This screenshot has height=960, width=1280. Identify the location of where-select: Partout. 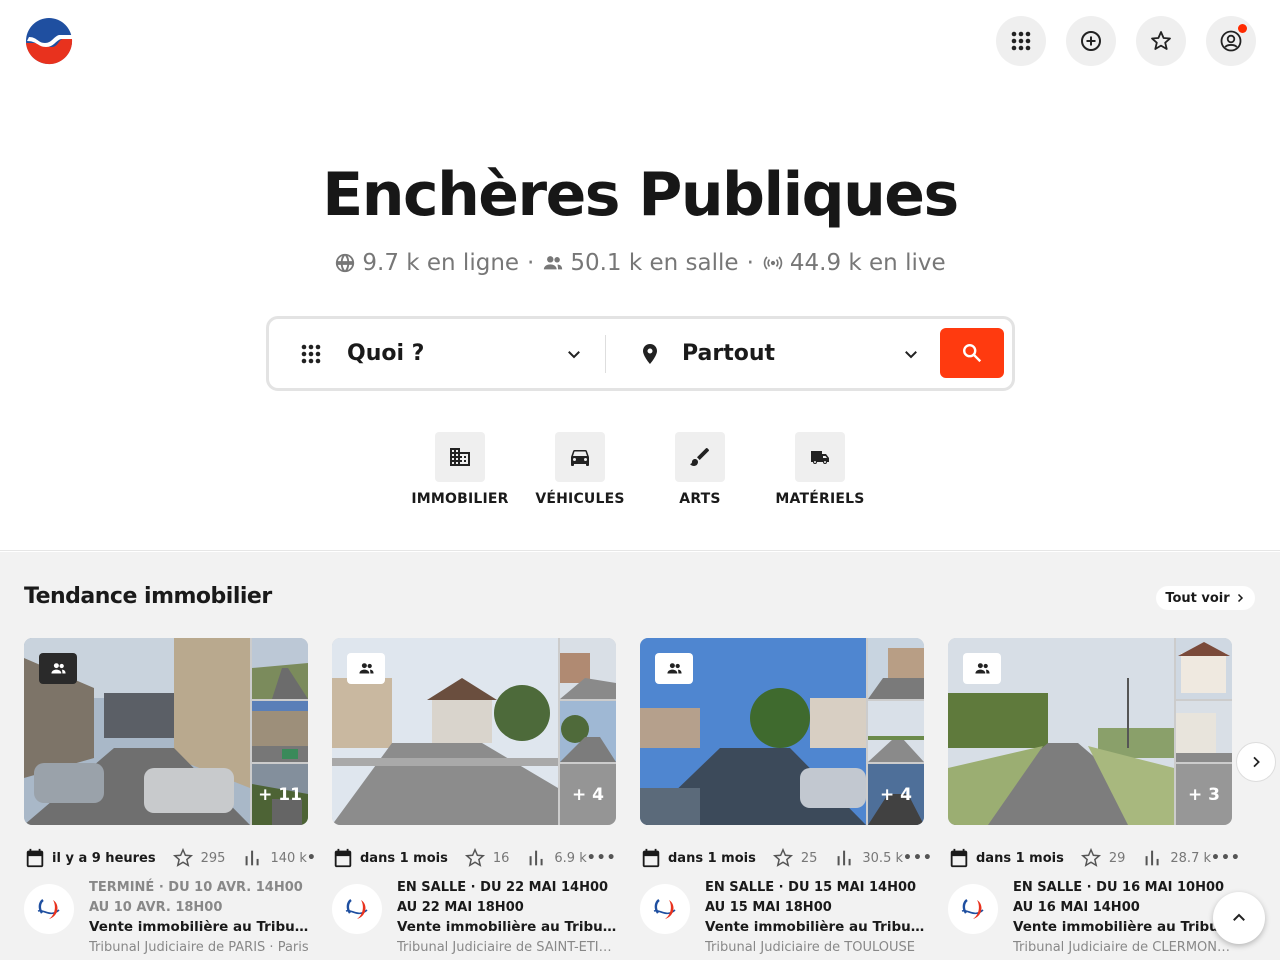
(783, 353).